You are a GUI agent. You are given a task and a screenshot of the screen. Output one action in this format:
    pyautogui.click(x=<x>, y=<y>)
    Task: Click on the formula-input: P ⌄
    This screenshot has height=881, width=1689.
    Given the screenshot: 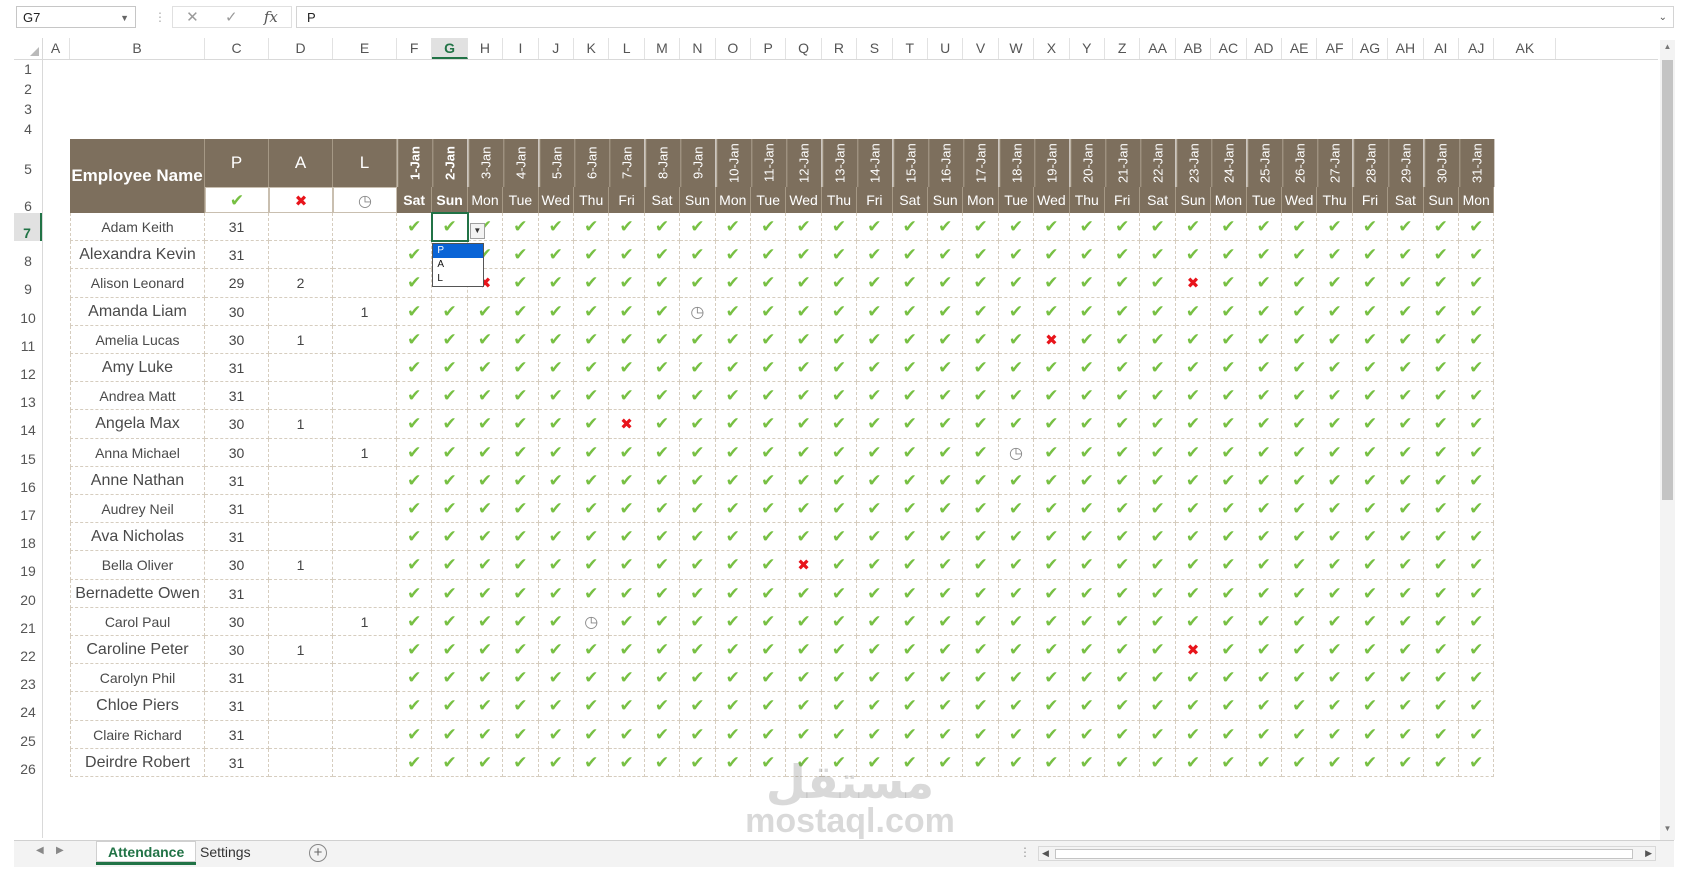 What is the action you would take?
    pyautogui.click(x=985, y=17)
    